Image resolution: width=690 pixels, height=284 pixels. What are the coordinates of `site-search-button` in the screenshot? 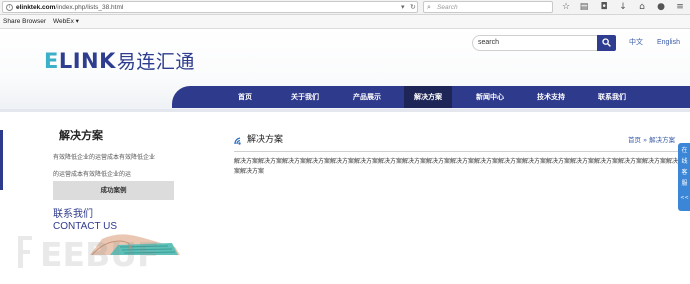 It's located at (606, 43).